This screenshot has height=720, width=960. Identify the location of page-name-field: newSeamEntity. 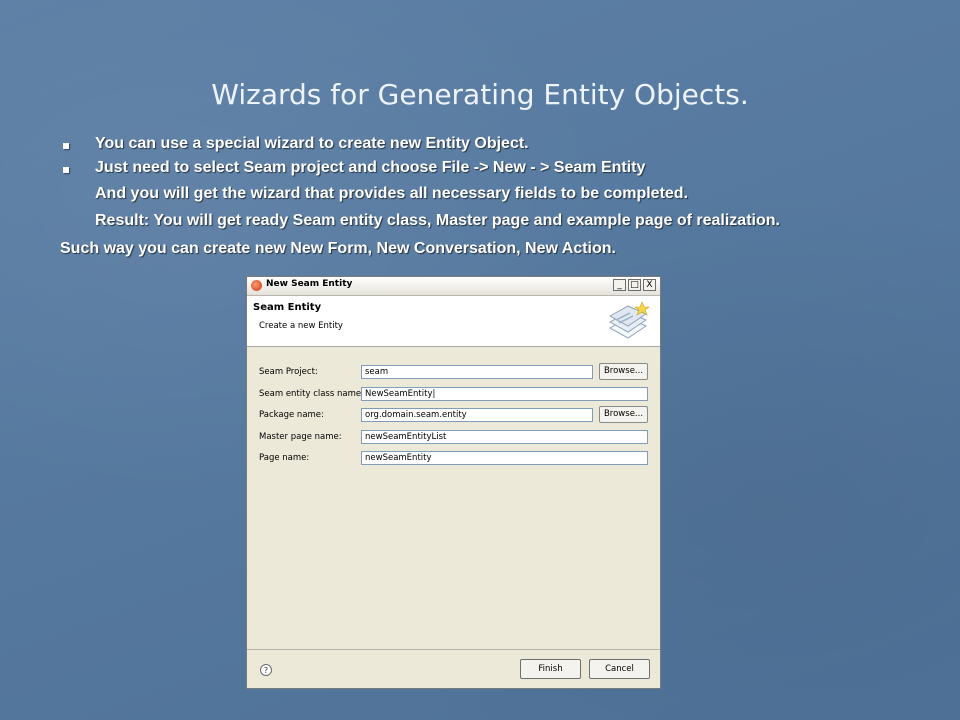
(504, 458).